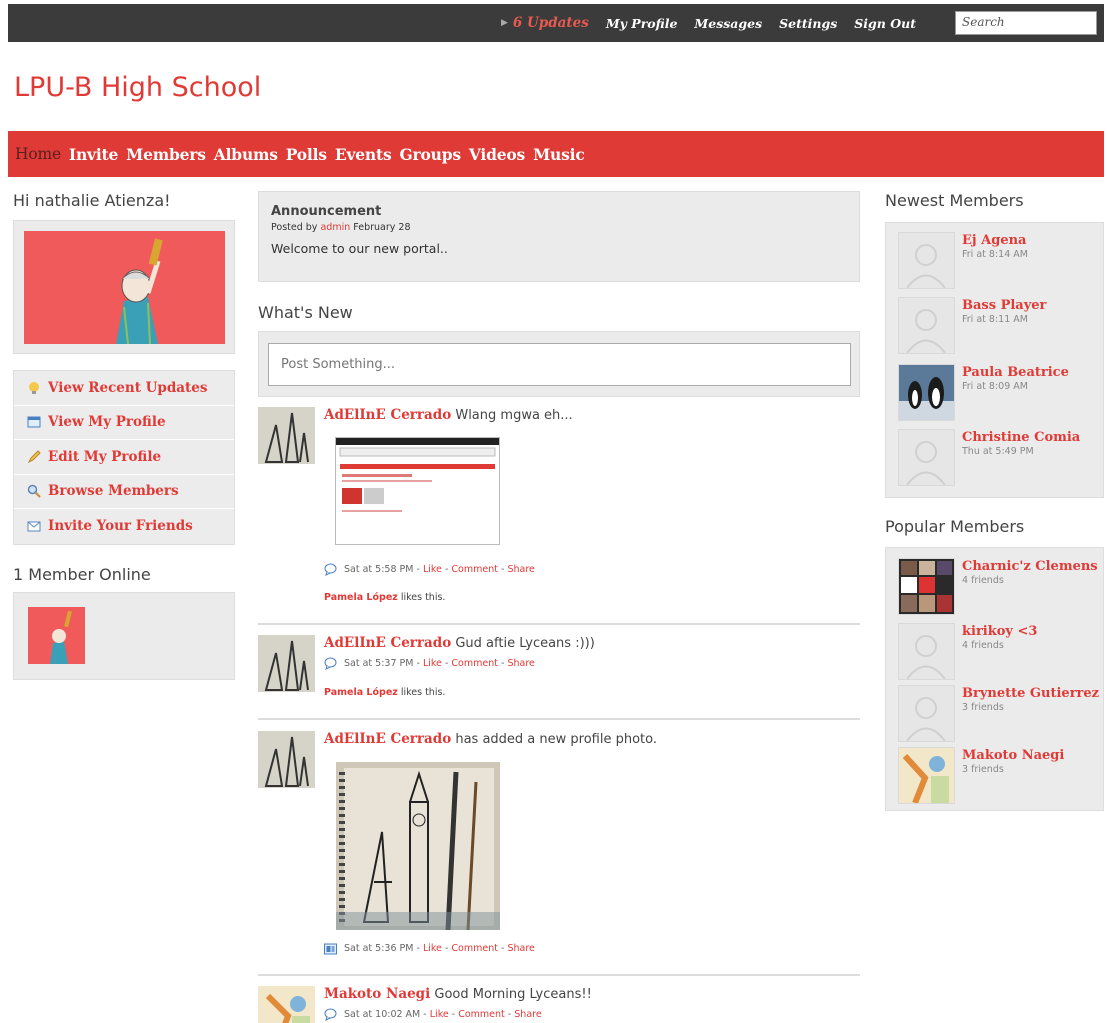  What do you see at coordinates (998, 653) in the screenshot?
I see `member-item: kirikoy <3 4 friends` at bounding box center [998, 653].